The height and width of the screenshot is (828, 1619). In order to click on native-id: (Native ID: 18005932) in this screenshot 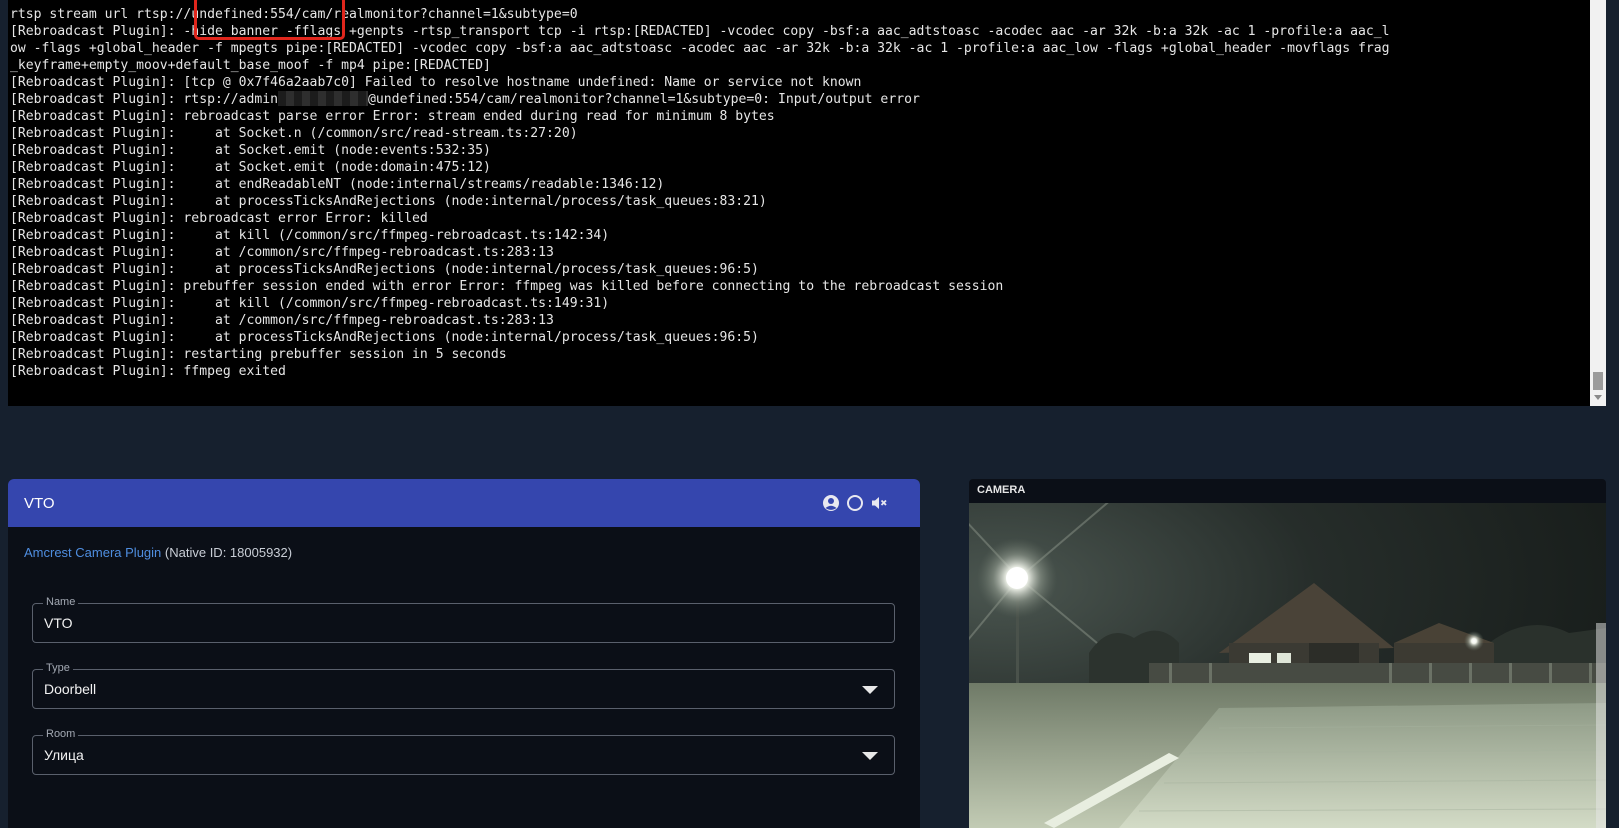, I will do `click(228, 552)`.